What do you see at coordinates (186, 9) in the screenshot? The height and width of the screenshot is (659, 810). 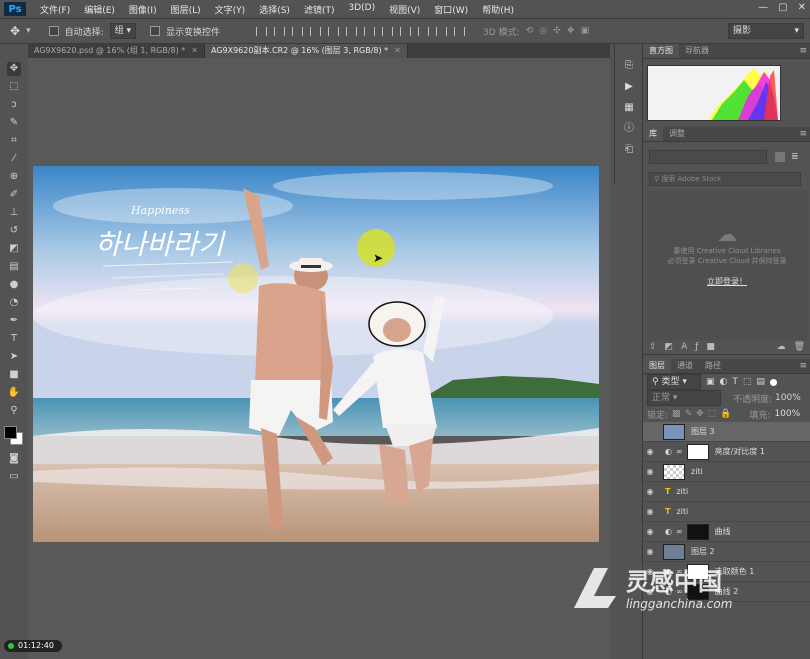 I see `menu-item-3: 图层(L)` at bounding box center [186, 9].